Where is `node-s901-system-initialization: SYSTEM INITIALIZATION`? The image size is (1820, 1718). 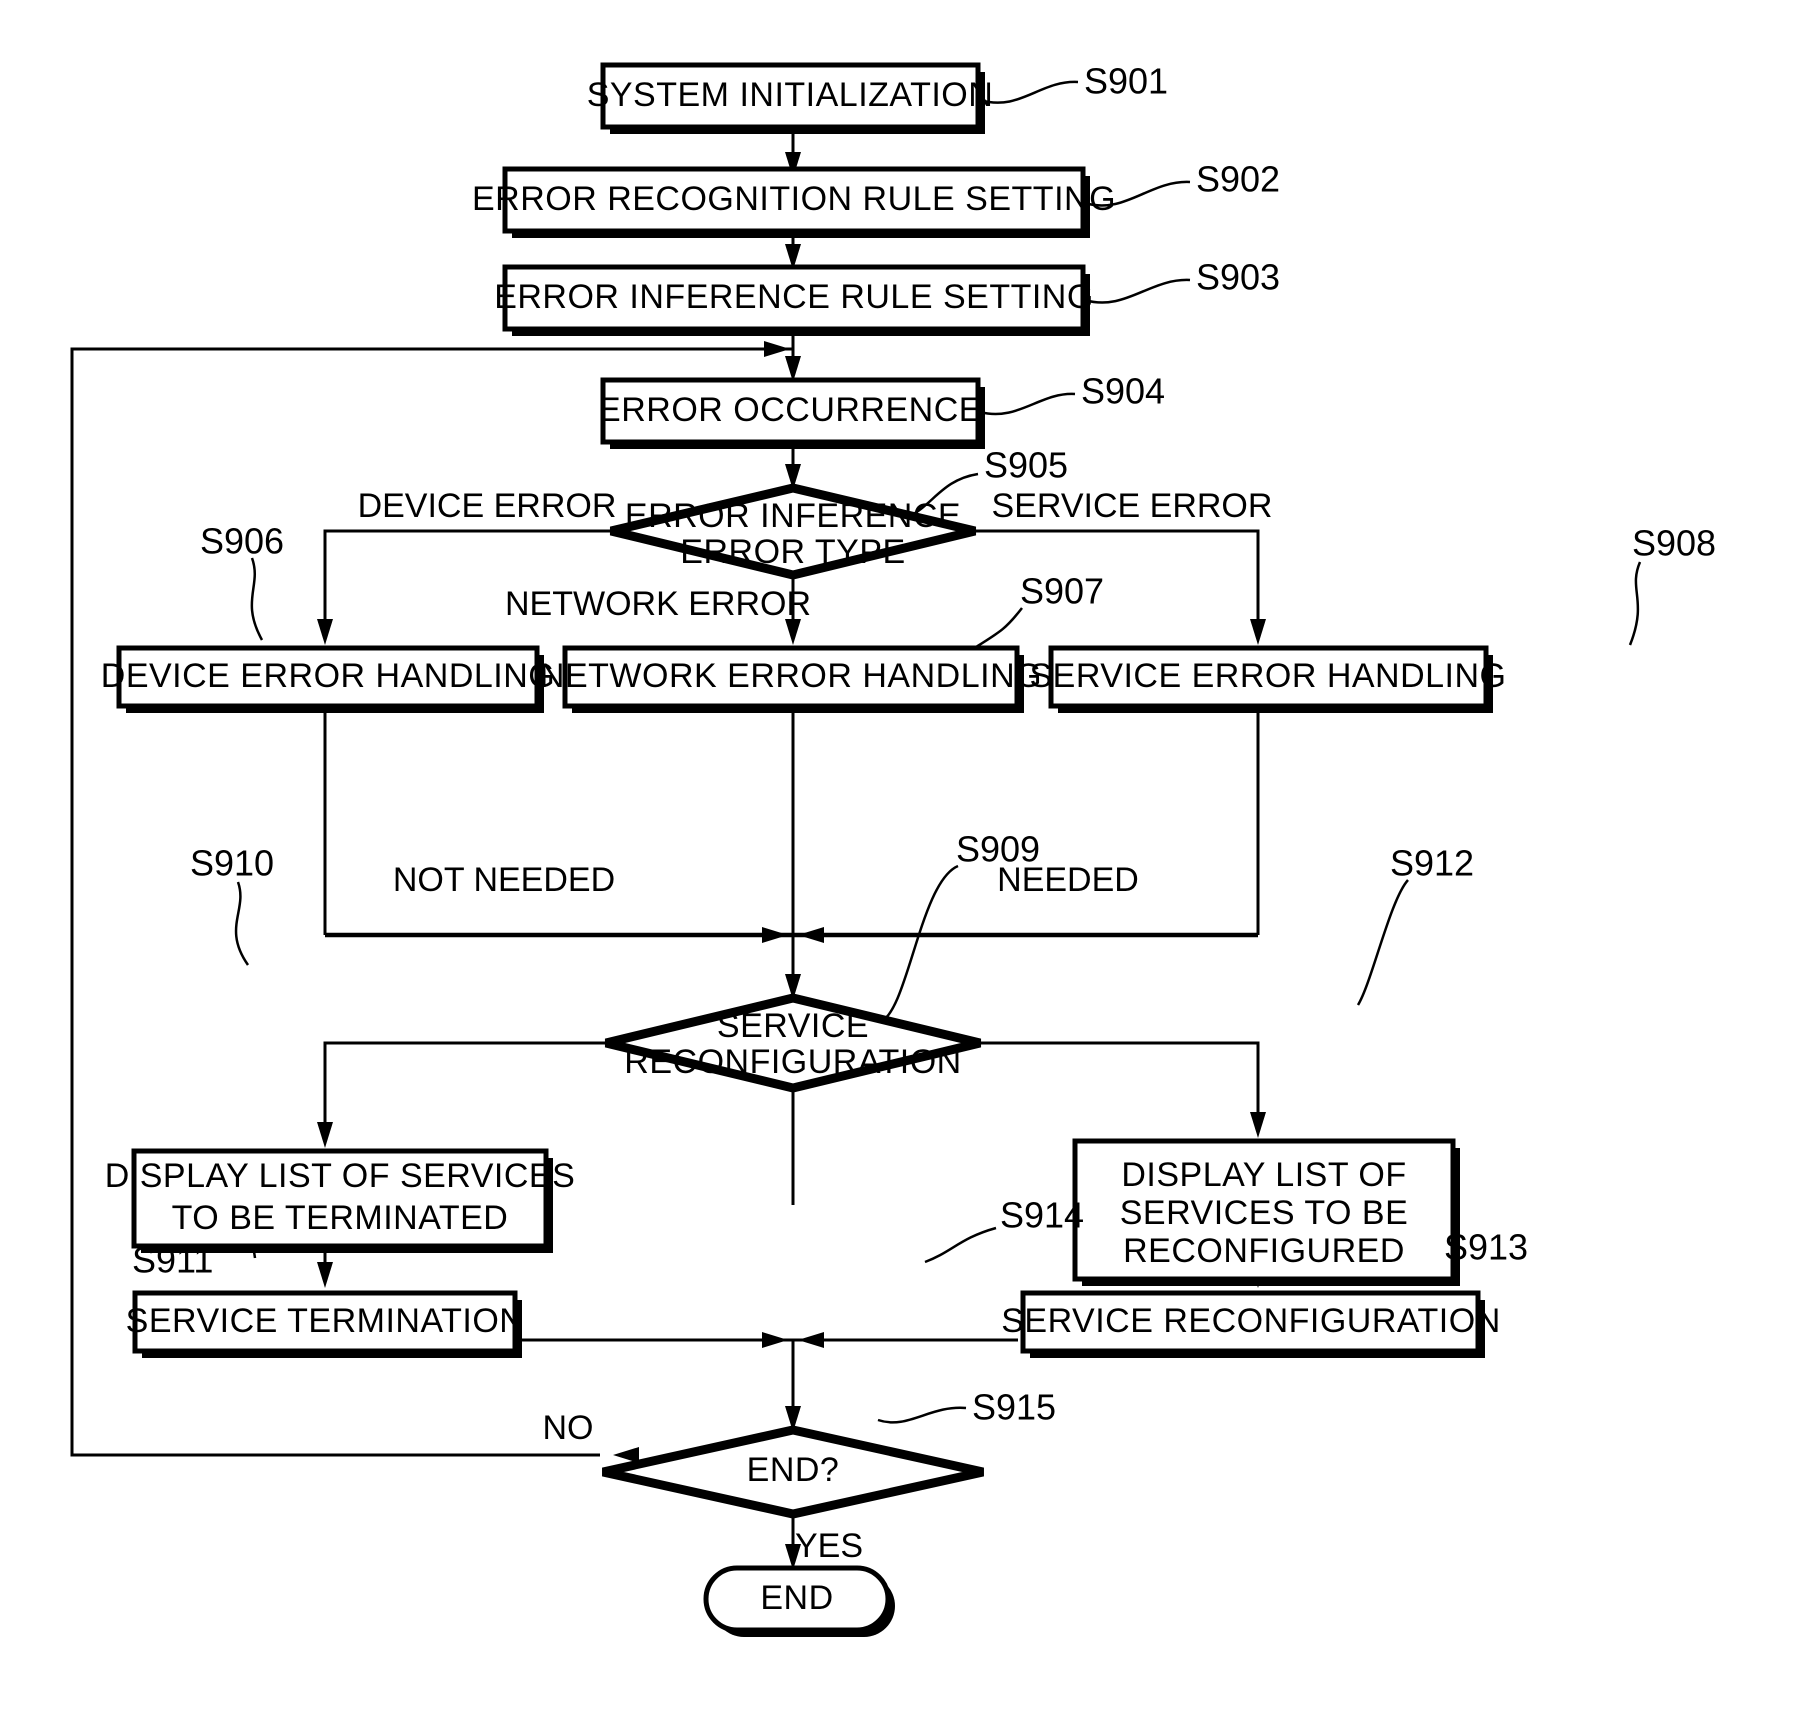 node-s901-system-initialization: SYSTEM INITIALIZATION is located at coordinates (790, 98).